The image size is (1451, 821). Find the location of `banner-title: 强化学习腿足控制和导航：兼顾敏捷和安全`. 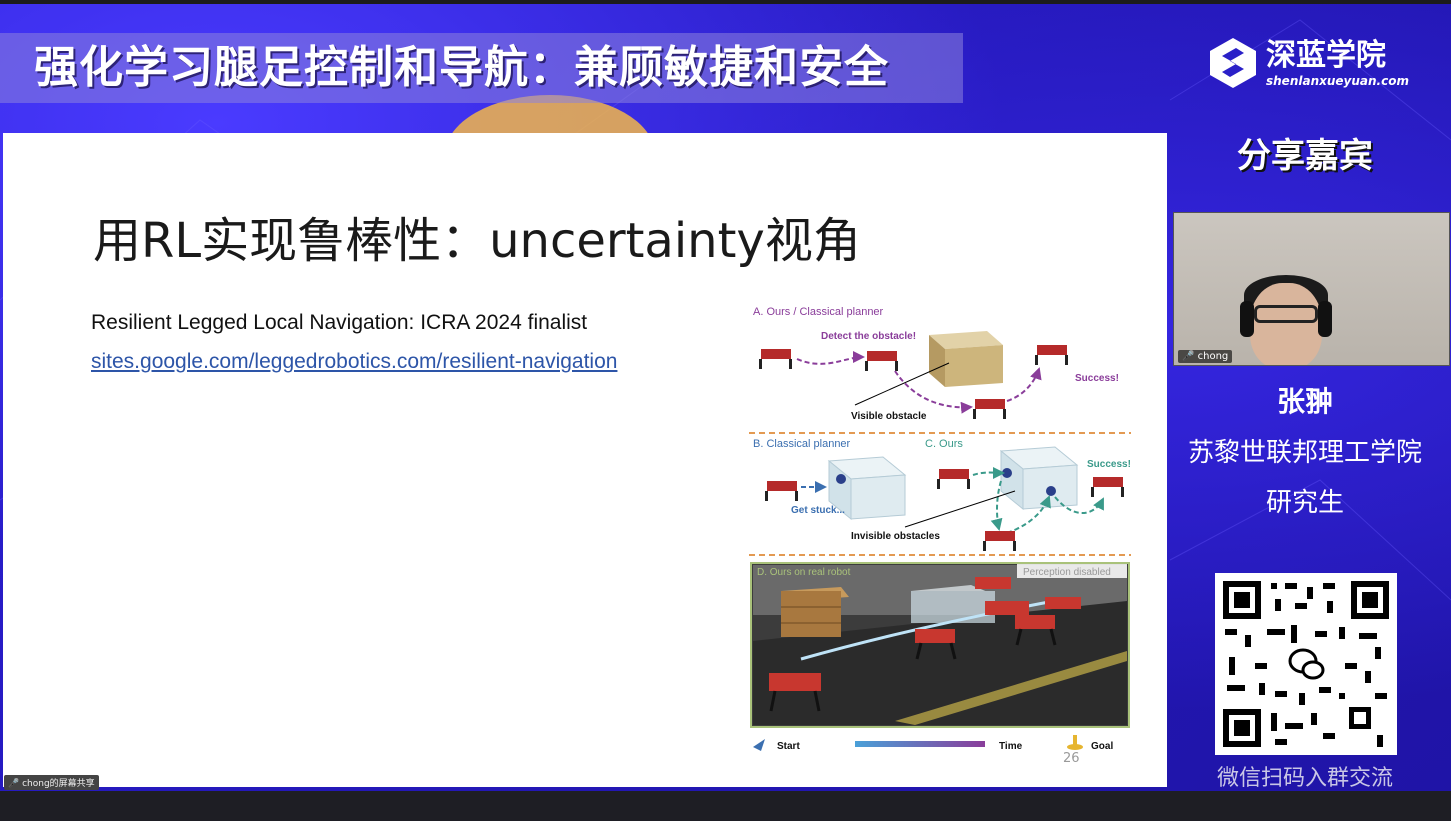

banner-title: 强化学习腿足控制和导航：兼顾敏捷和安全 is located at coordinates (461, 67).